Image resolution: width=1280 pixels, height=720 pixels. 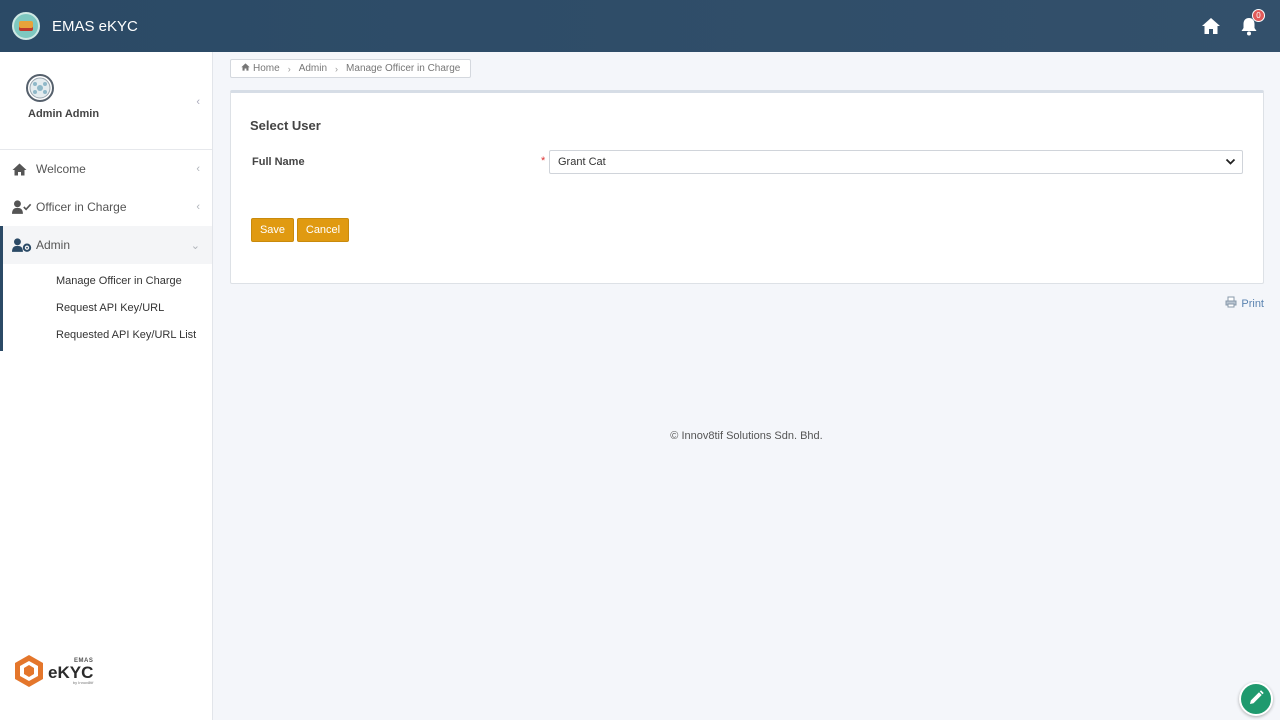 What do you see at coordinates (40, 88) in the screenshot?
I see `avatar` at bounding box center [40, 88].